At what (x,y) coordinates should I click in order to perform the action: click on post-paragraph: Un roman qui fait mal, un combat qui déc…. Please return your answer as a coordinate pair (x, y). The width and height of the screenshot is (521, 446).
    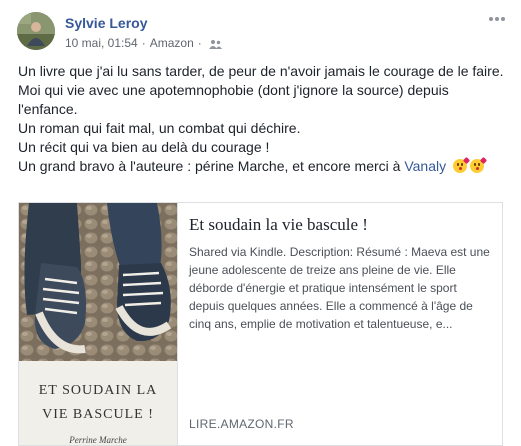
    Looking at the image, I should click on (159, 128).